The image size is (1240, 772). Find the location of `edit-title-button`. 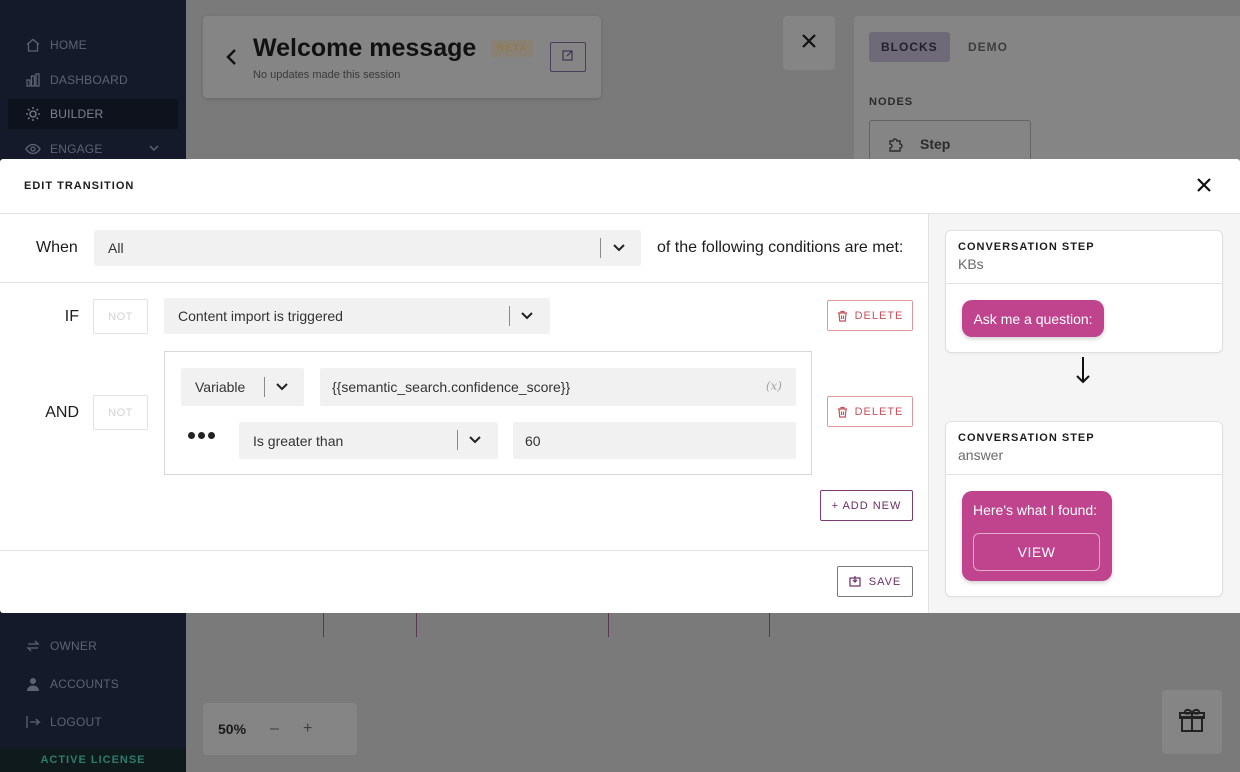

edit-title-button is located at coordinates (568, 57).